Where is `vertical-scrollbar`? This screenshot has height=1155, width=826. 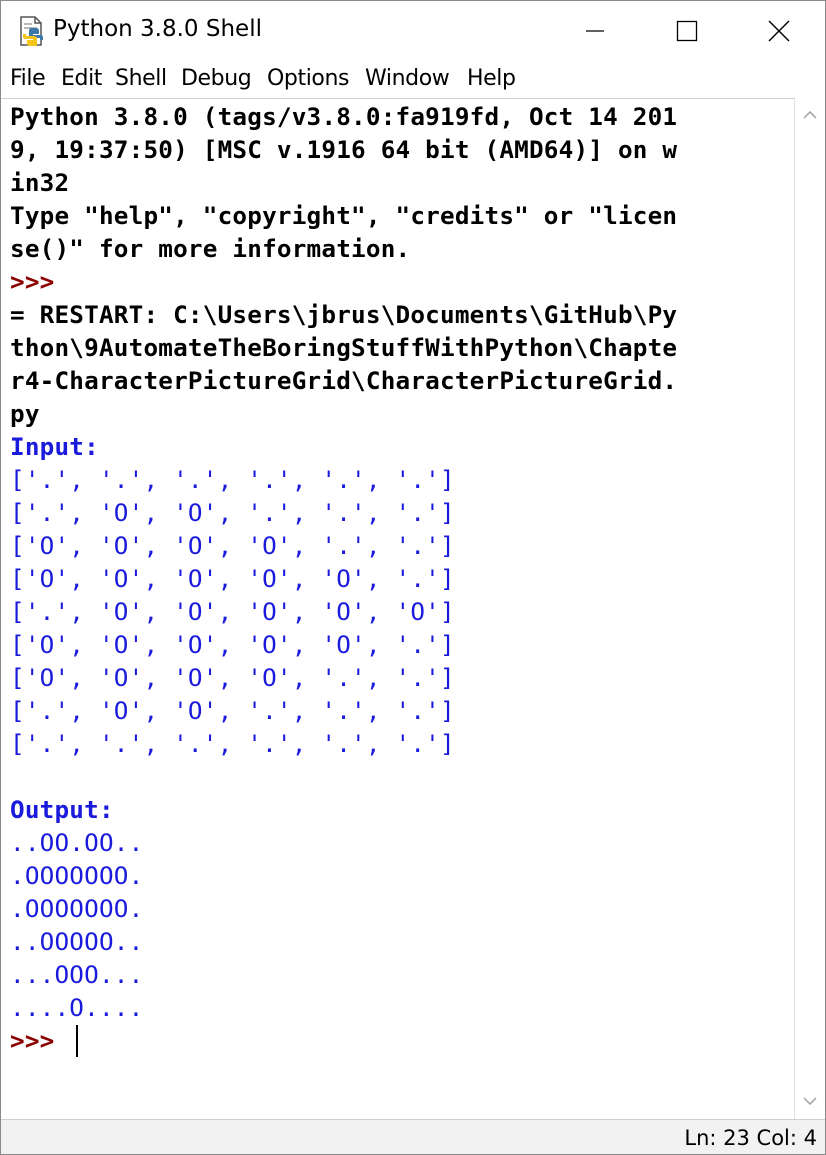 vertical-scrollbar is located at coordinates (810, 608).